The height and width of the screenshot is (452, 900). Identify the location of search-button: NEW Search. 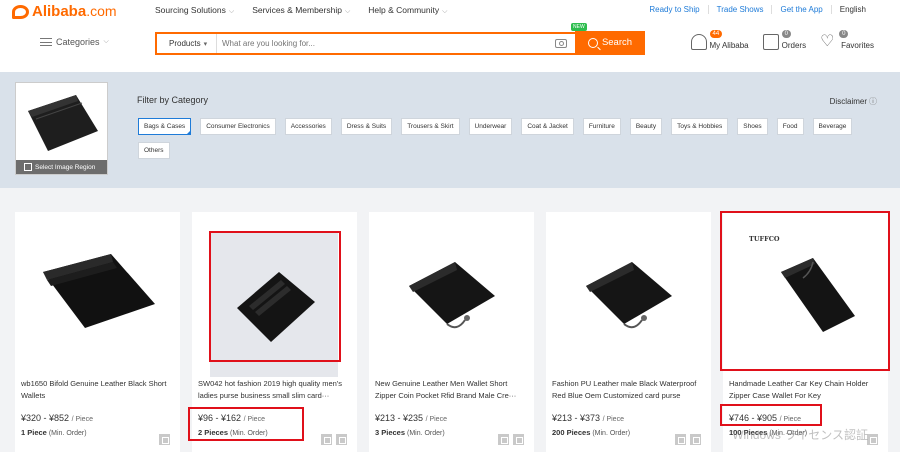
(610, 42).